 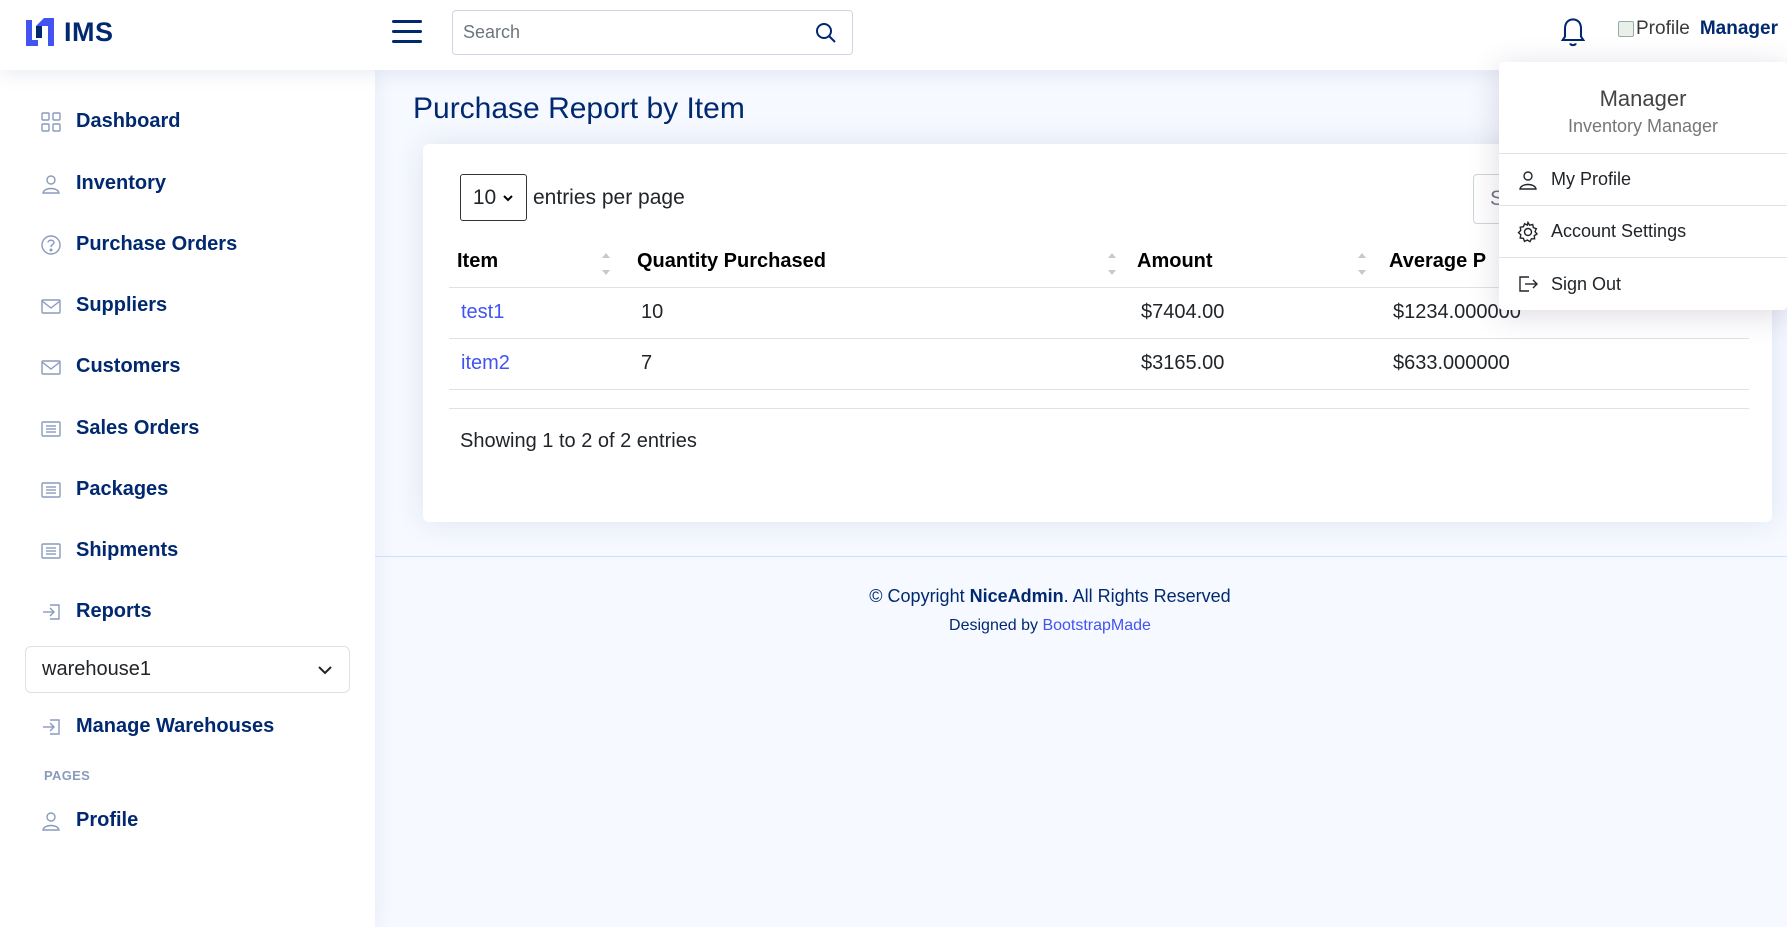 What do you see at coordinates (1643, 98) in the screenshot?
I see `dropdown-user-name: Manager` at bounding box center [1643, 98].